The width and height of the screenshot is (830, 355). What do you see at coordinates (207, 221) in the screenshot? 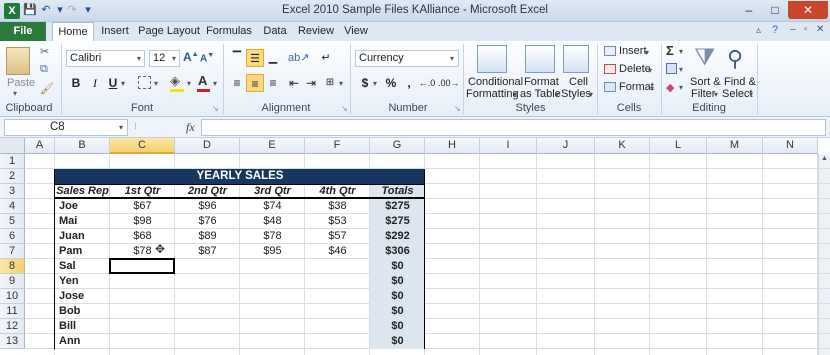
I see `sales-value-cell: $76` at bounding box center [207, 221].